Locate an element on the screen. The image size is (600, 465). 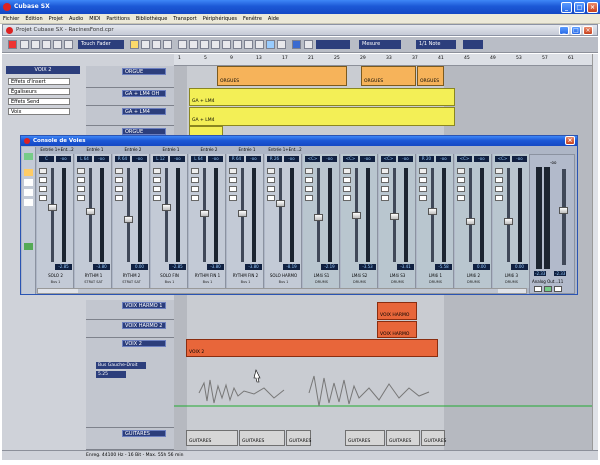
volume-value: -2.85 is located at coordinates (177, 267).